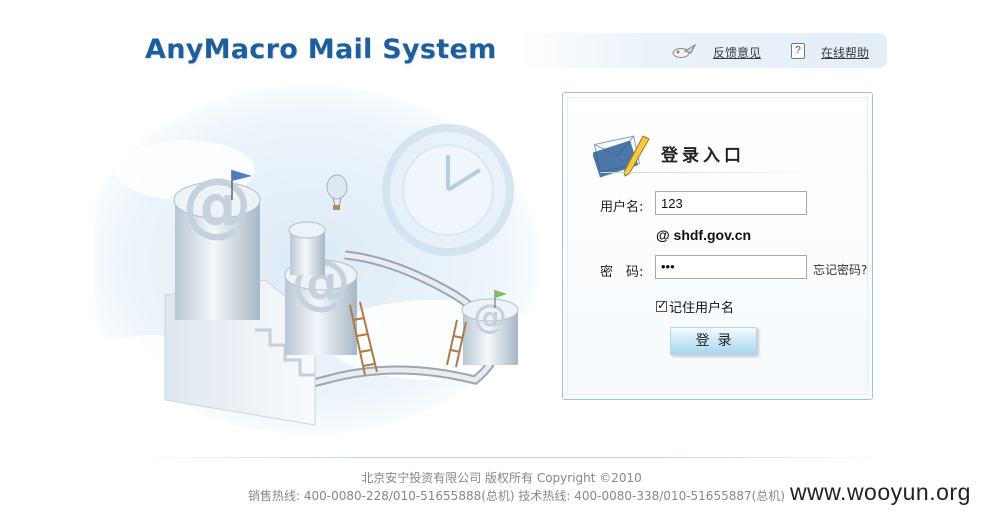  Describe the element at coordinates (715, 172) in the screenshot. I see `title-divider` at that location.